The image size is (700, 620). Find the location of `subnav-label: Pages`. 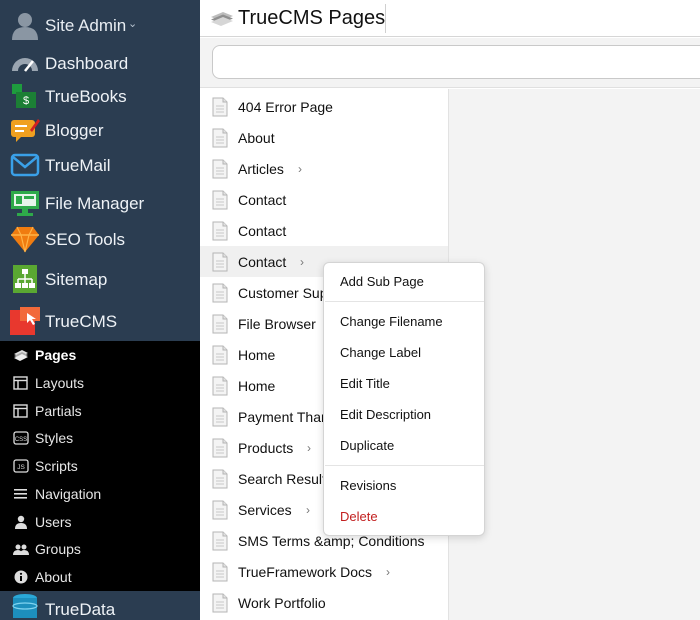

subnav-label: Pages is located at coordinates (56, 355).